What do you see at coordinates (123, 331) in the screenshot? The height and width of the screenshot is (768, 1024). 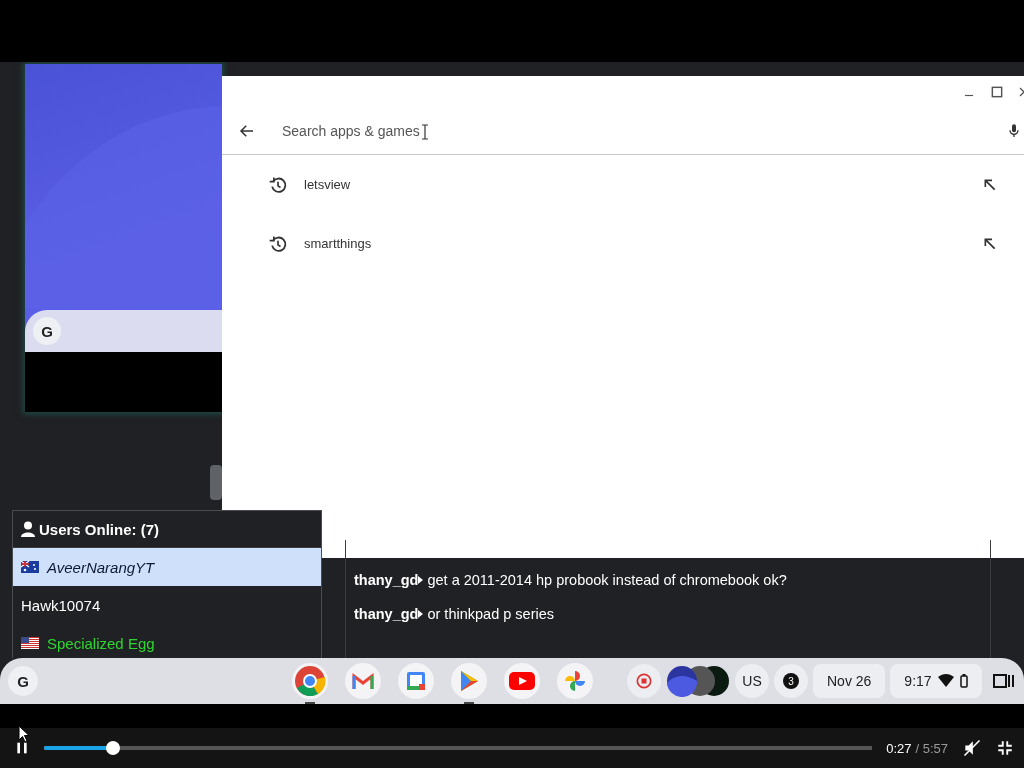 I see `search-bar: G` at bounding box center [123, 331].